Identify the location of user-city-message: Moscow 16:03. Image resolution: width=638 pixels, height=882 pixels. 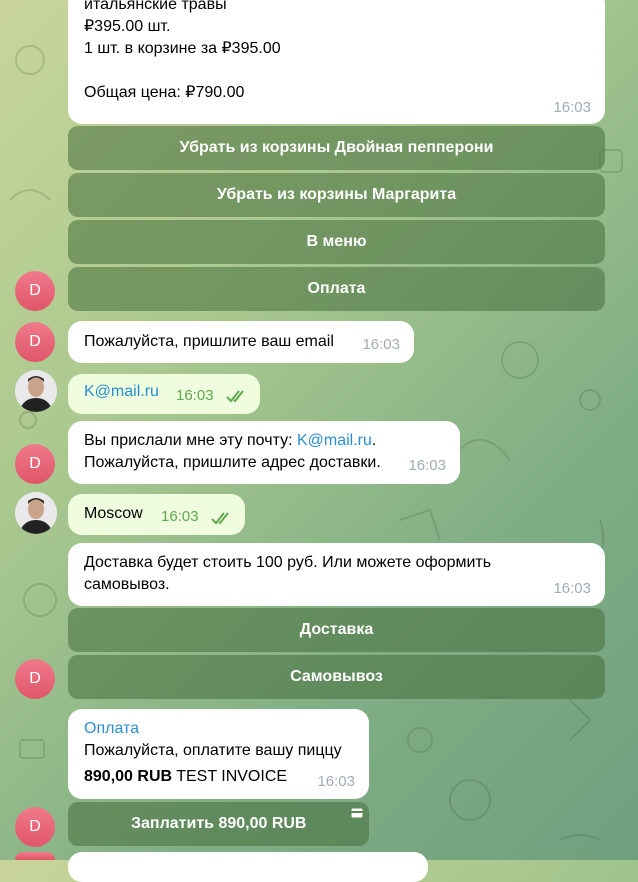
(156, 514).